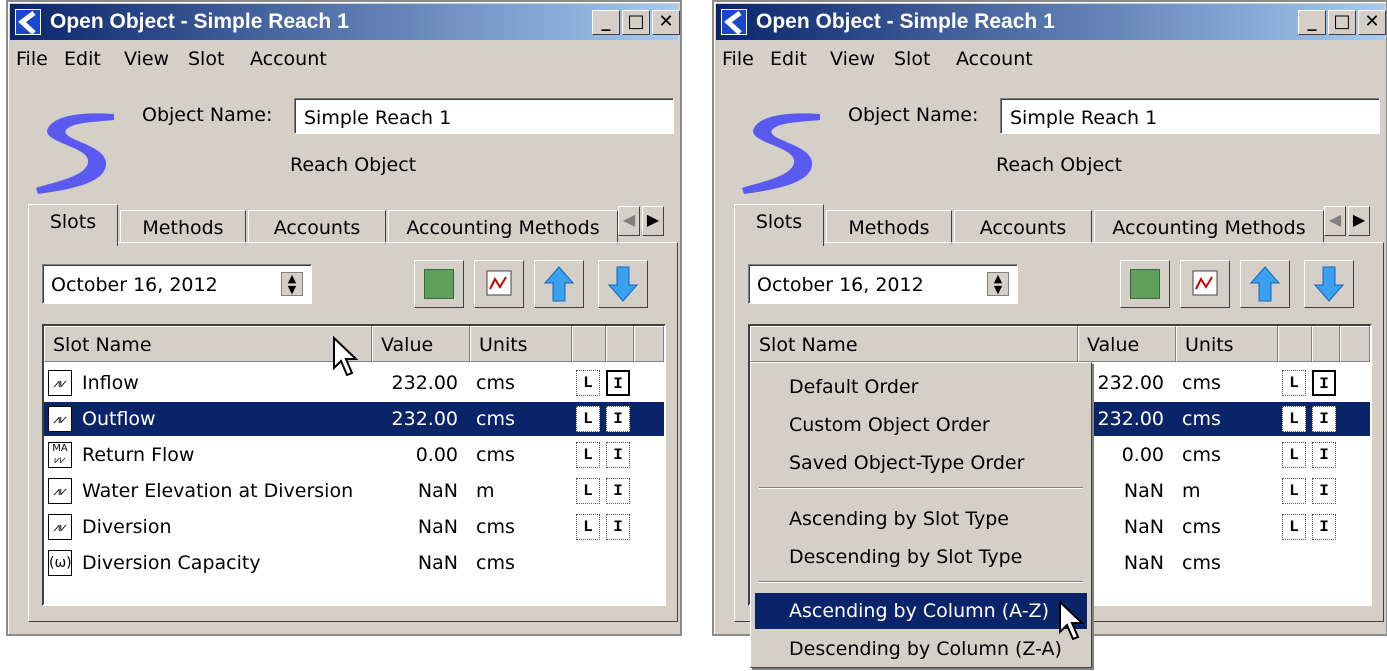 The image size is (1387, 671). I want to click on table-row: MA ⩗⩗ Return Flow 0.00 cms L I, so click(354, 455).